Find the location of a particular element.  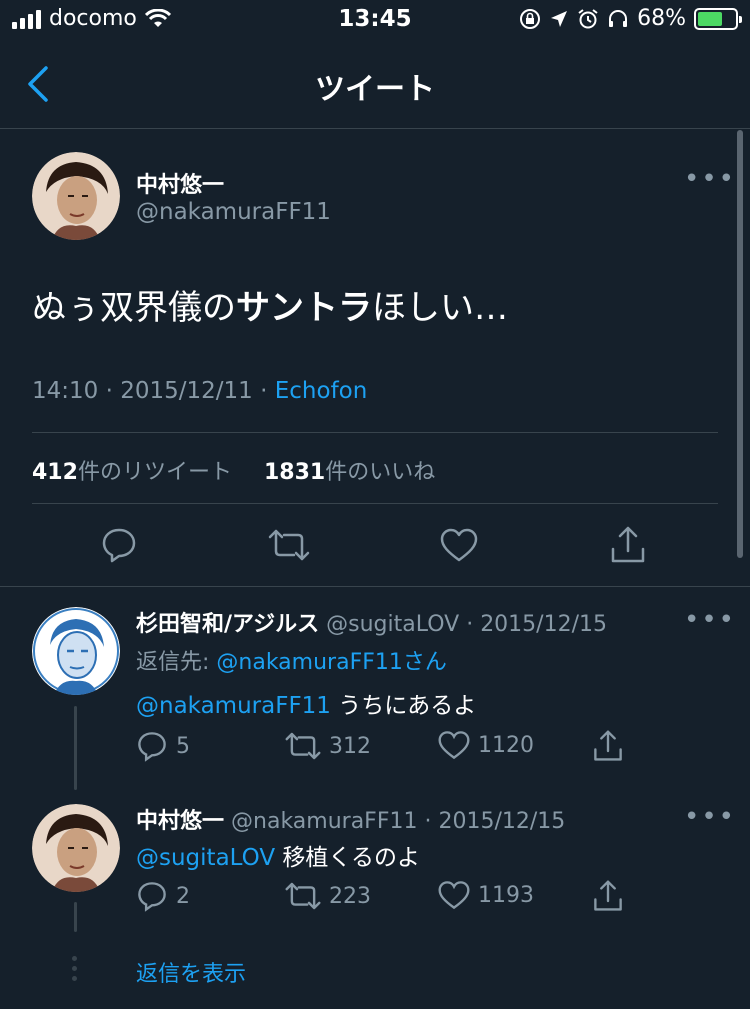

reply-body: うちにあるよ is located at coordinates (403, 706).